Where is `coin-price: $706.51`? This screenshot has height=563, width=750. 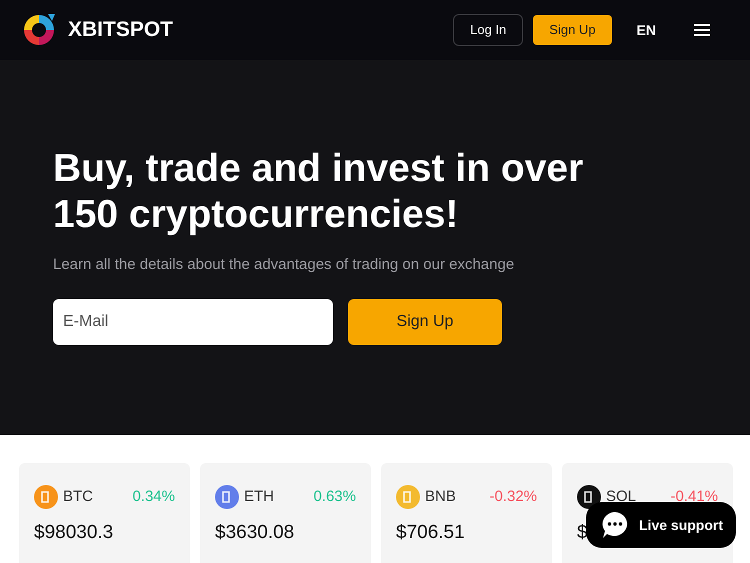 coin-price: $706.51 is located at coordinates (430, 533).